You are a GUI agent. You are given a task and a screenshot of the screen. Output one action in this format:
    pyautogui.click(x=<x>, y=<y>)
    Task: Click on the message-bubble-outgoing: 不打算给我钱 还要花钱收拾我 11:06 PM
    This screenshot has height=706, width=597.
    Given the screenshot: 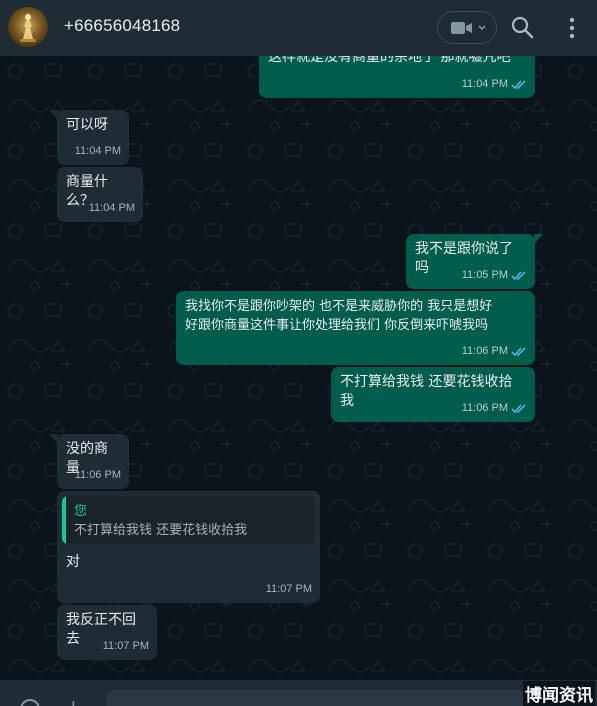 What is the action you would take?
    pyautogui.click(x=433, y=394)
    